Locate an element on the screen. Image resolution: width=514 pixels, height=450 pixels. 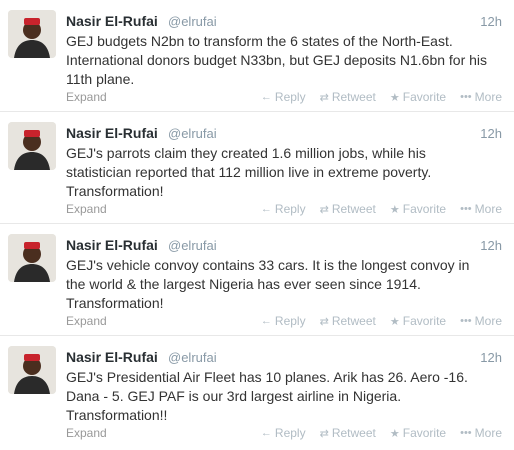
tweet-text-line: 11th plane. is located at coordinates (100, 79).